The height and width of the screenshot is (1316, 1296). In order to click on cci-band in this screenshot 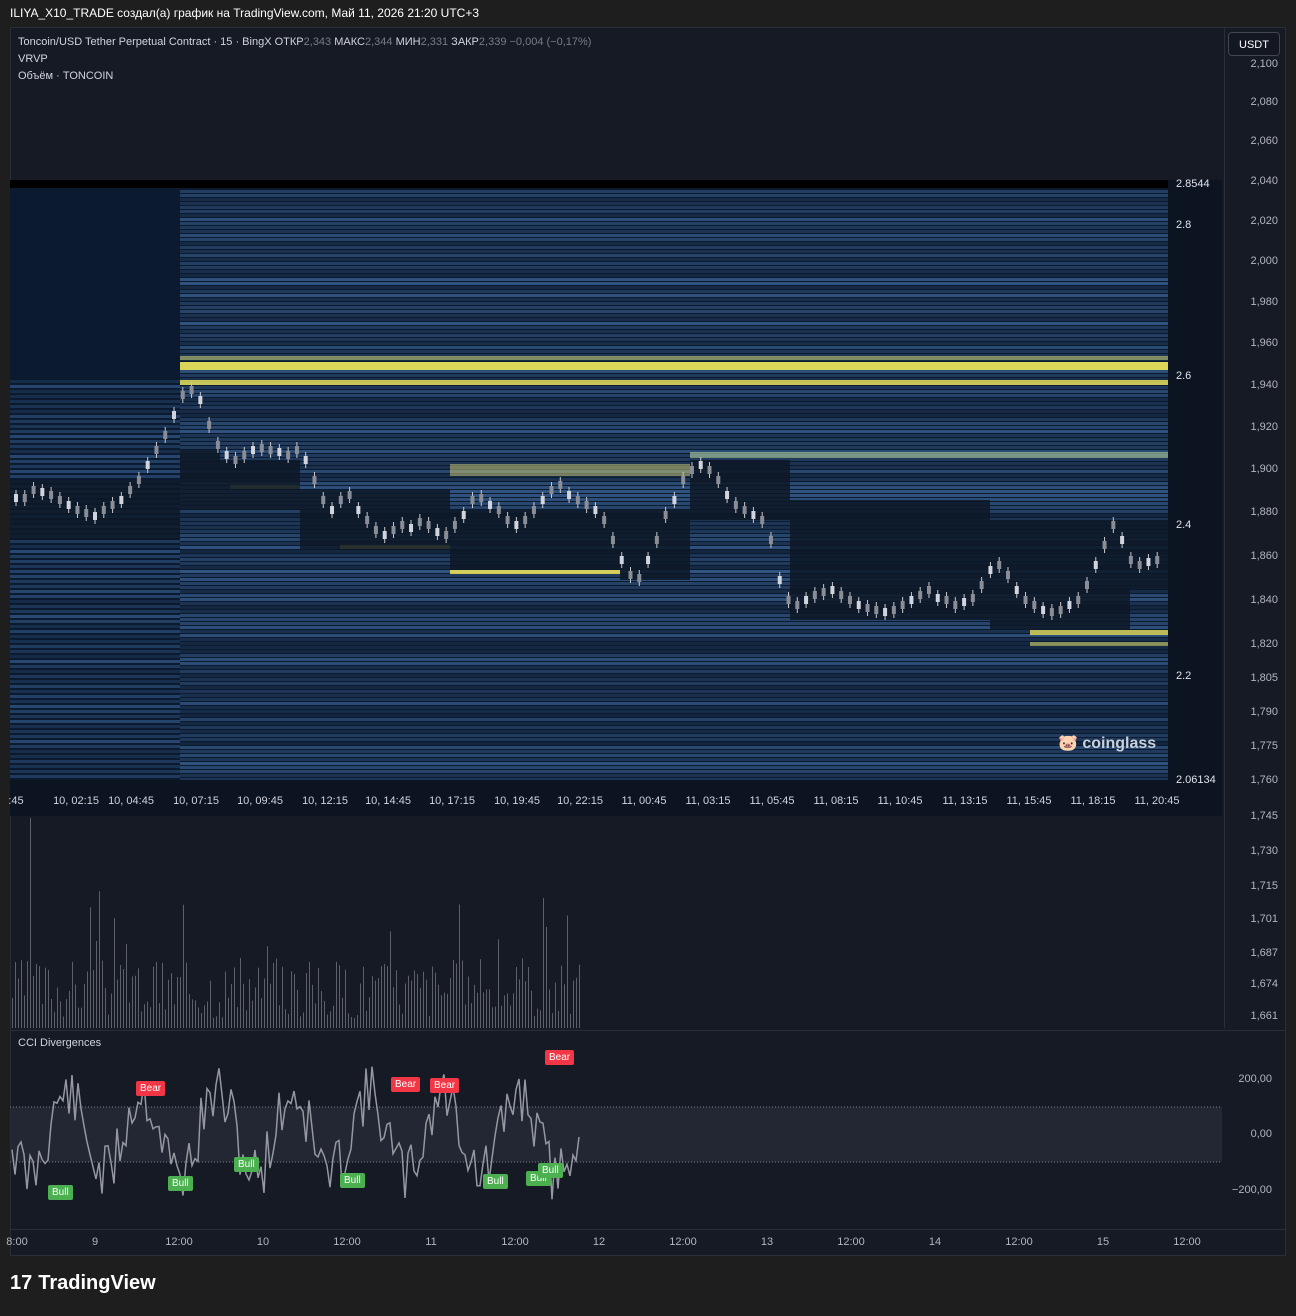, I will do `click(616, 1134)`.